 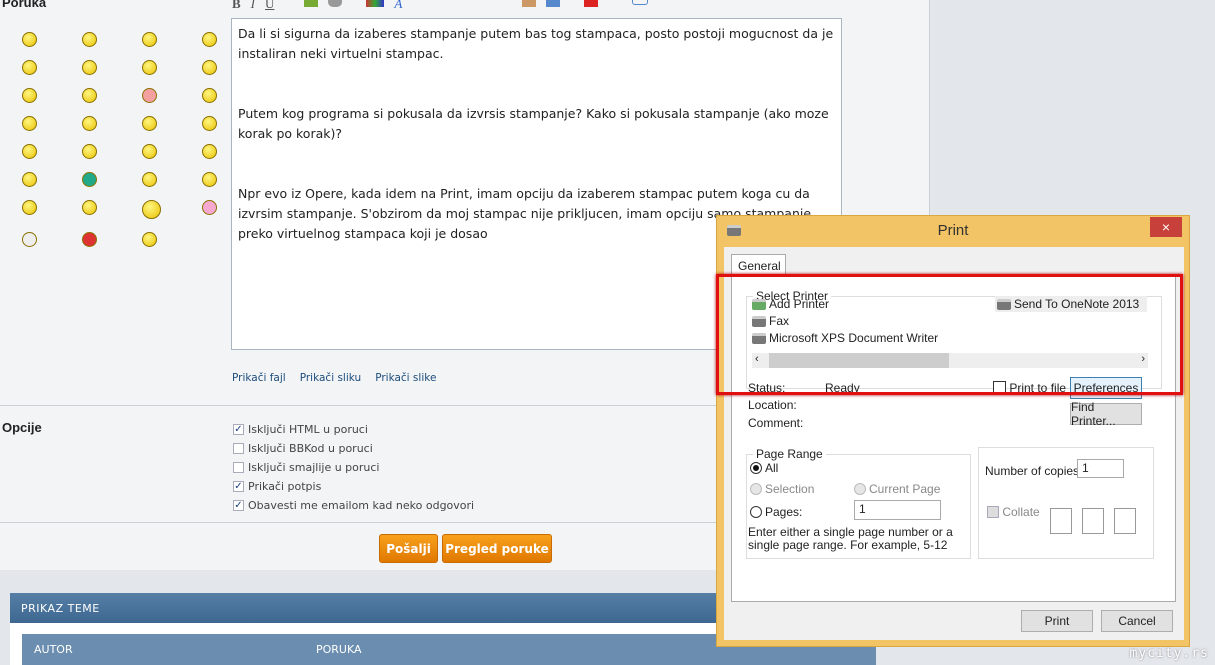 I want to click on radio-label: All, so click(x=772, y=468).